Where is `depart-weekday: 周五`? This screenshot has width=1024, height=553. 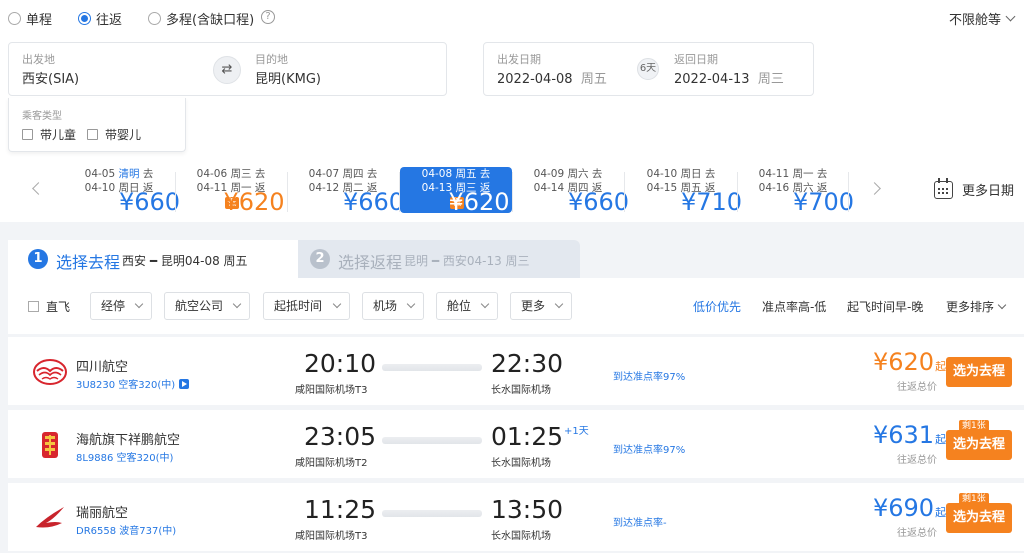 depart-weekday: 周五 is located at coordinates (593, 79).